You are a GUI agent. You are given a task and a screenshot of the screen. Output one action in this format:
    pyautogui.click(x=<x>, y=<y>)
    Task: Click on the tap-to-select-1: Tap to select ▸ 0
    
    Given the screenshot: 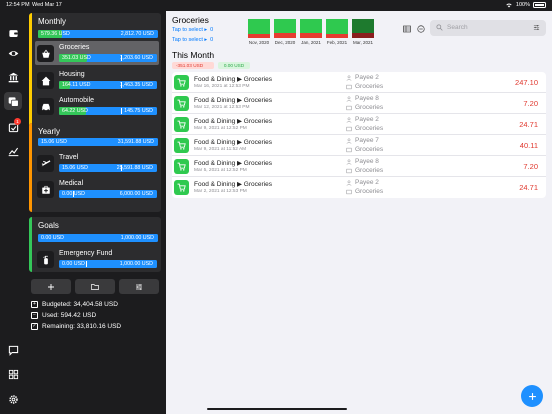 What is the action you would take?
    pyautogui.click(x=192, y=30)
    